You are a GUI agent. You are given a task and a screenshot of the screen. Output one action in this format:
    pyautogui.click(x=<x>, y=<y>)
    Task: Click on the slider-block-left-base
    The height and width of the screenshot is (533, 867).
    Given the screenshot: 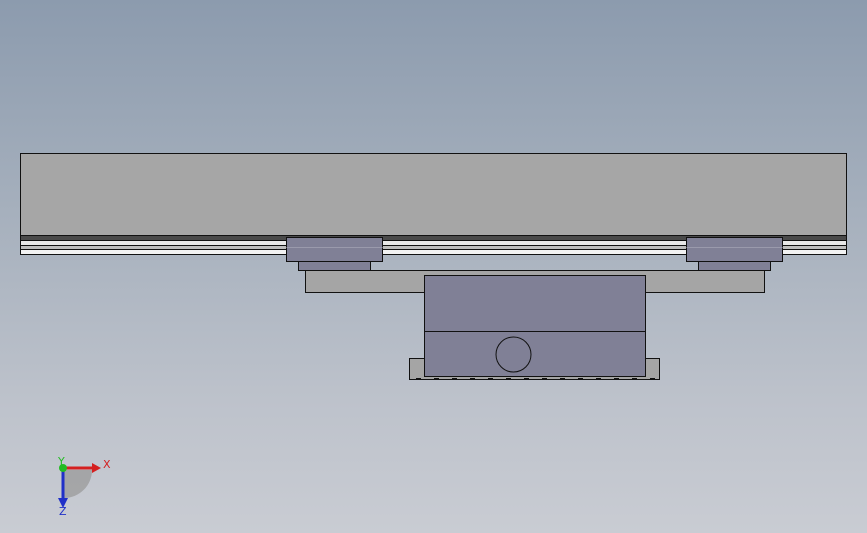 What is the action you would take?
    pyautogui.click(x=334, y=266)
    